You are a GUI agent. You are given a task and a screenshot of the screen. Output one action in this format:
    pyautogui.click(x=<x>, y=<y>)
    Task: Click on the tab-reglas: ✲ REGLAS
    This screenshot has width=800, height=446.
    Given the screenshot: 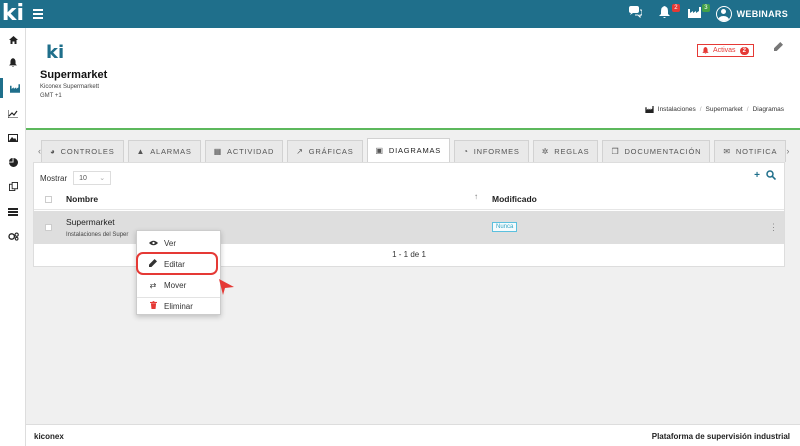 What is the action you would take?
    pyautogui.click(x=565, y=151)
    